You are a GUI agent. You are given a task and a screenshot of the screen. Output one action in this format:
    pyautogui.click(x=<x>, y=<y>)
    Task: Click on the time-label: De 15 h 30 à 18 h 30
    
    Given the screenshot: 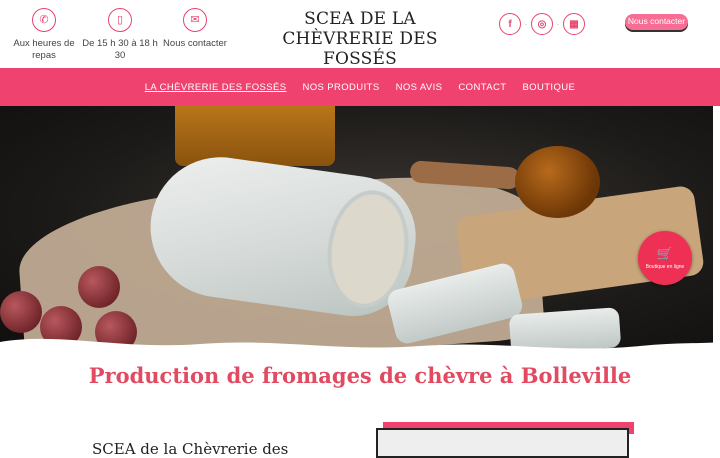 What is the action you would take?
    pyautogui.click(x=120, y=49)
    